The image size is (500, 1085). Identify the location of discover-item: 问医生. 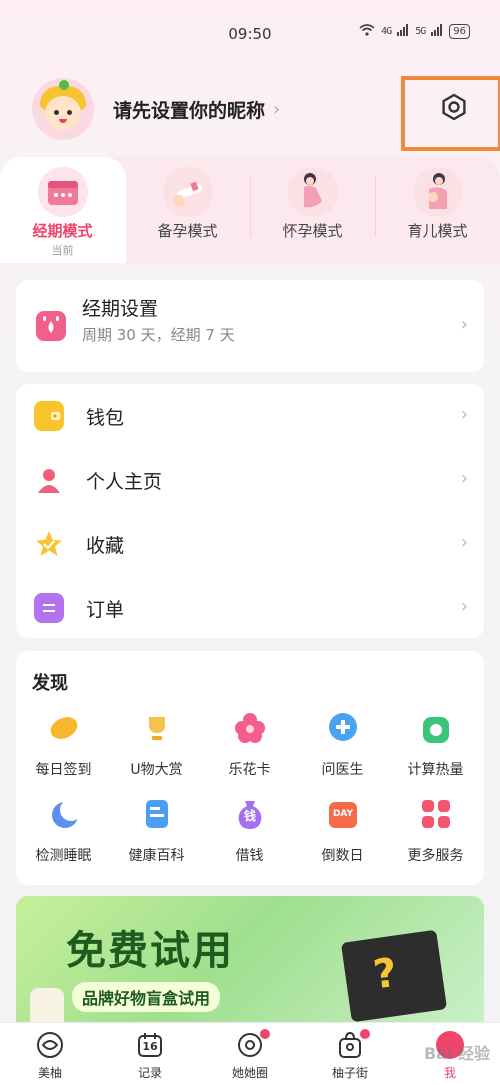
(342, 747).